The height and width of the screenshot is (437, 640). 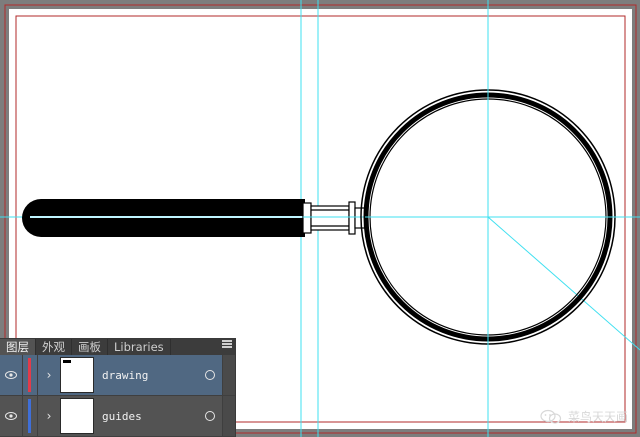 I want to click on layer-name: drawing, so click(x=153, y=375).